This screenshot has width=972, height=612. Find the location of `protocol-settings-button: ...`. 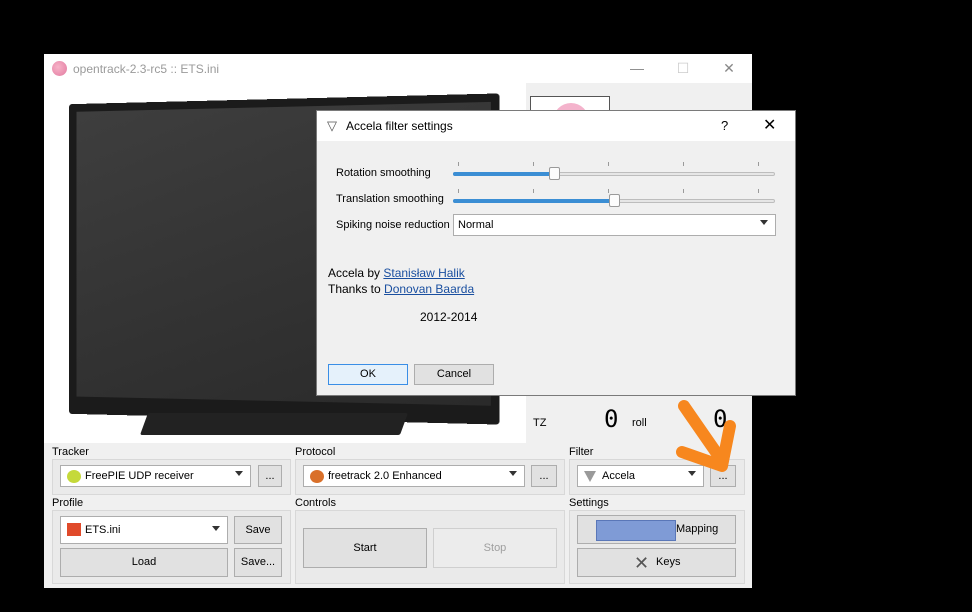

protocol-settings-button: ... is located at coordinates (544, 476).